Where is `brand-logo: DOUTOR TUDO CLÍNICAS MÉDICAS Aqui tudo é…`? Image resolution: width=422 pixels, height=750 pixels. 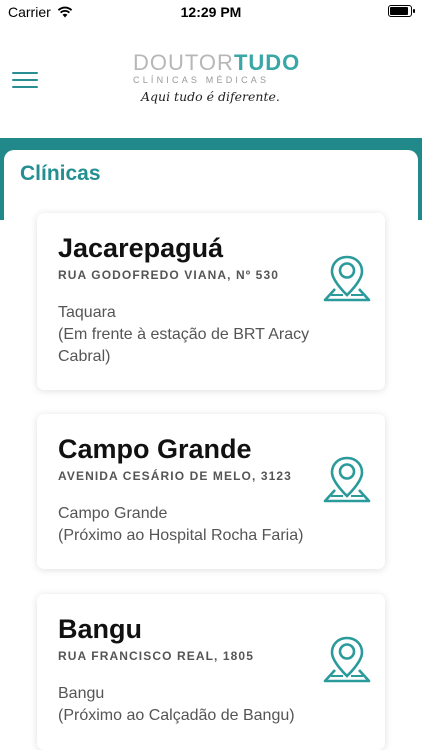 brand-logo: DOUTOR TUDO CLÍNICAS MÉDICAS Aqui tudo é… is located at coordinates (226, 81).